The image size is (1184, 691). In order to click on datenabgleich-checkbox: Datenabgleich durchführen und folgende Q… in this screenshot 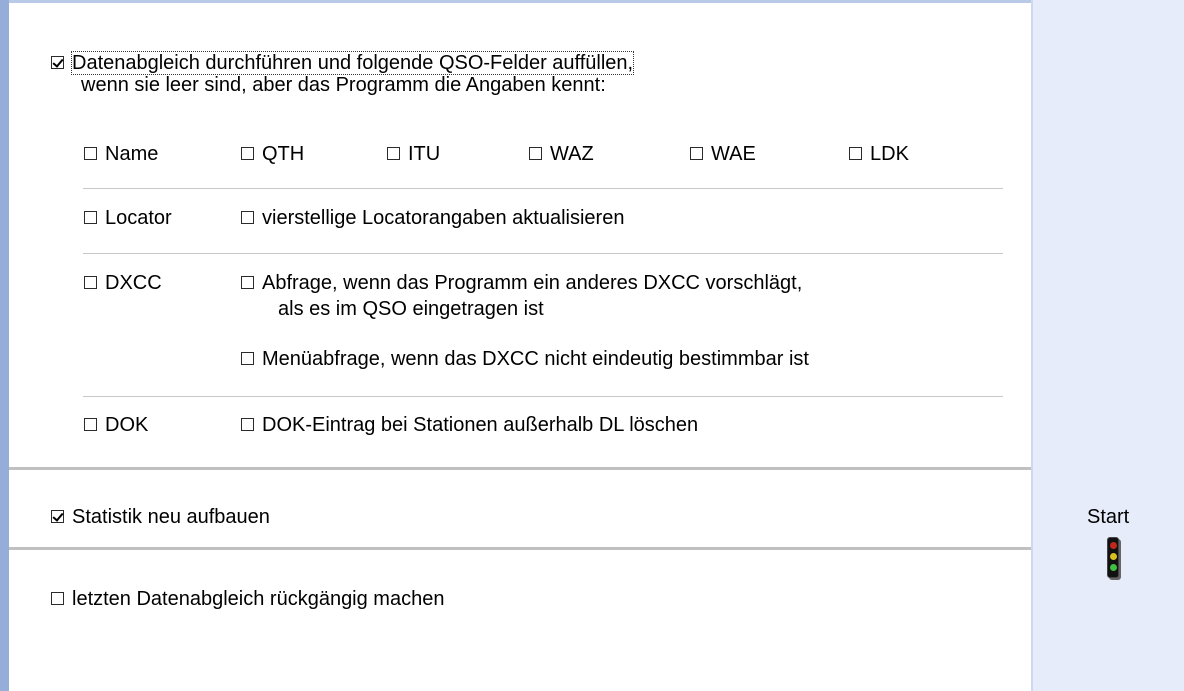, I will do `click(343, 63)`.